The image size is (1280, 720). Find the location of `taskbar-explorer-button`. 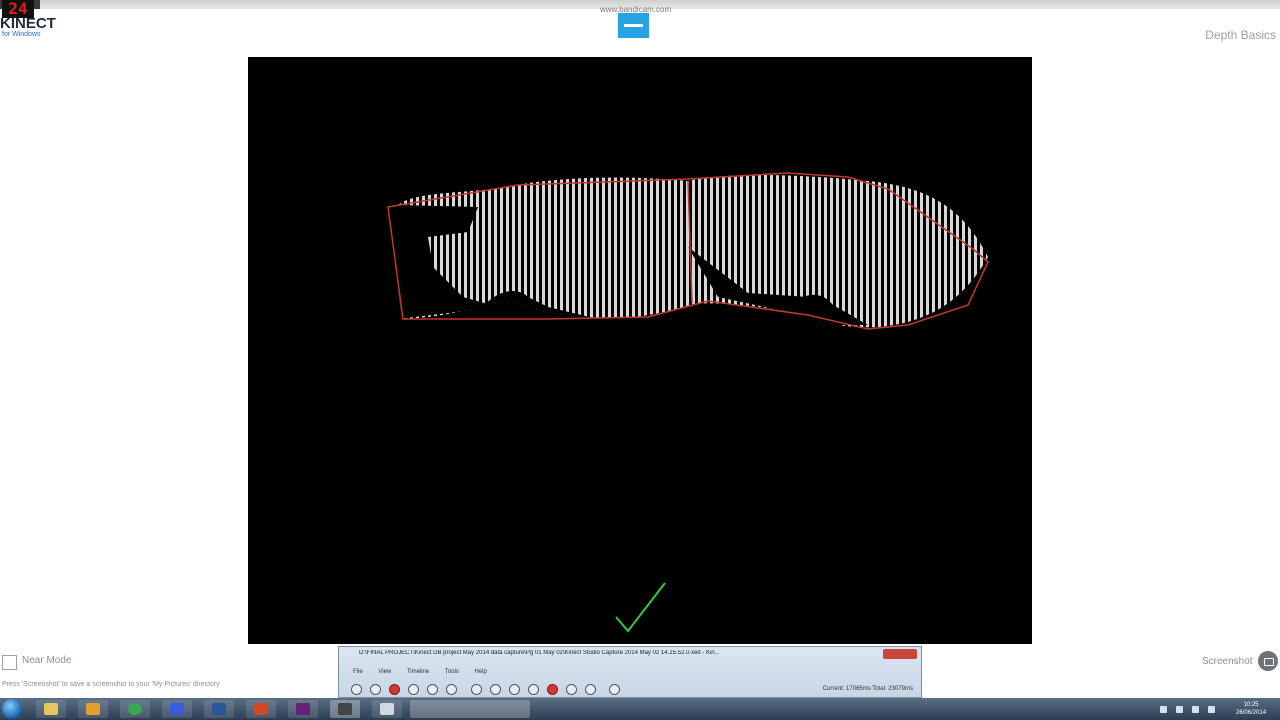

taskbar-explorer-button is located at coordinates (51, 709).